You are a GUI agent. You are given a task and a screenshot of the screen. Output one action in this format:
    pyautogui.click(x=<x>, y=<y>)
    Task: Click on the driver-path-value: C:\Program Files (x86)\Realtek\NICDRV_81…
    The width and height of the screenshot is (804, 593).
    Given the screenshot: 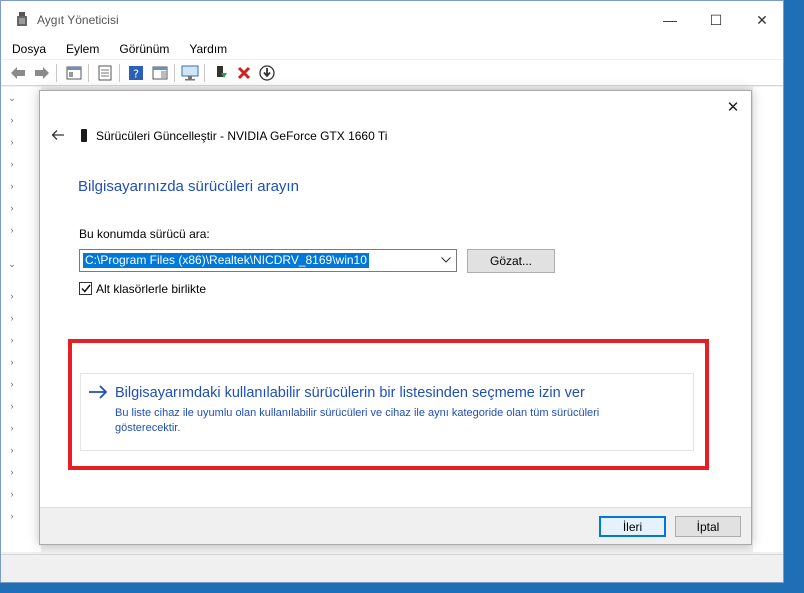 What is the action you would take?
    pyautogui.click(x=226, y=260)
    